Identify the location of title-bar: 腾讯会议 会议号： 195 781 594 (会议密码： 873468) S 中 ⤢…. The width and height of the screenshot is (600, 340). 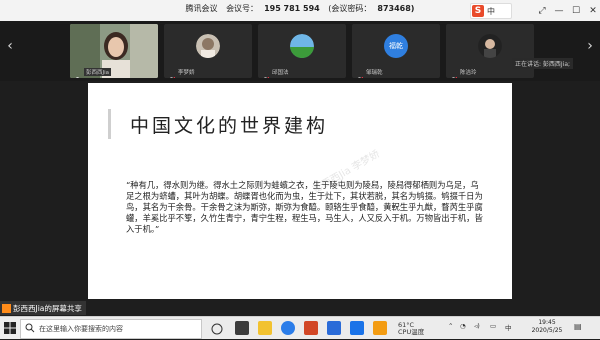
(300, 10).